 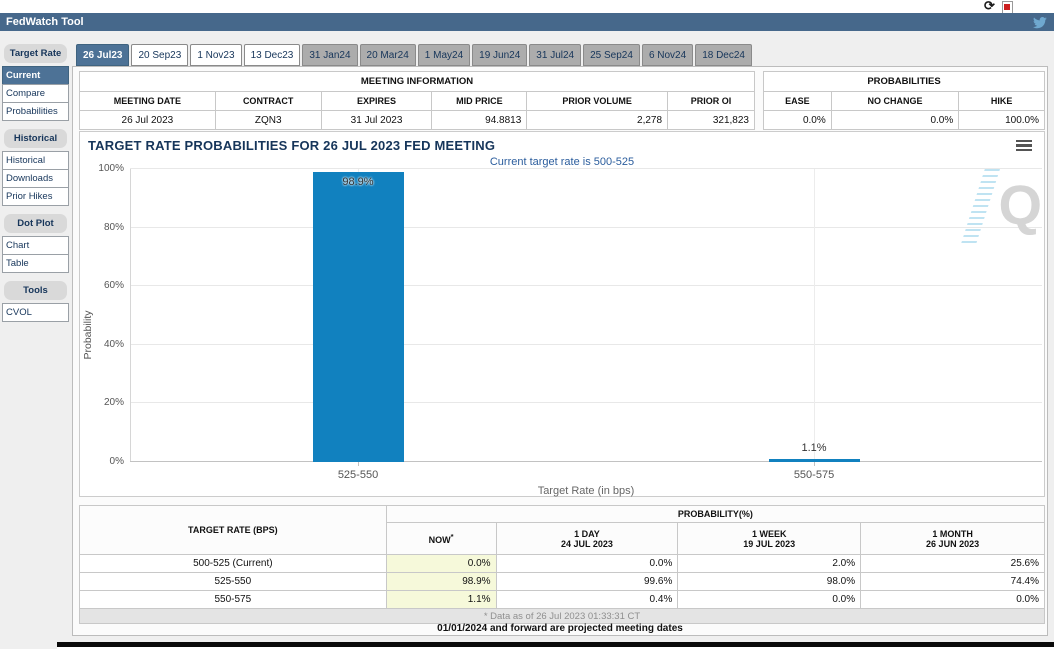 What do you see at coordinates (35, 245) in the screenshot?
I see `sidebar-item-chart: Chart` at bounding box center [35, 245].